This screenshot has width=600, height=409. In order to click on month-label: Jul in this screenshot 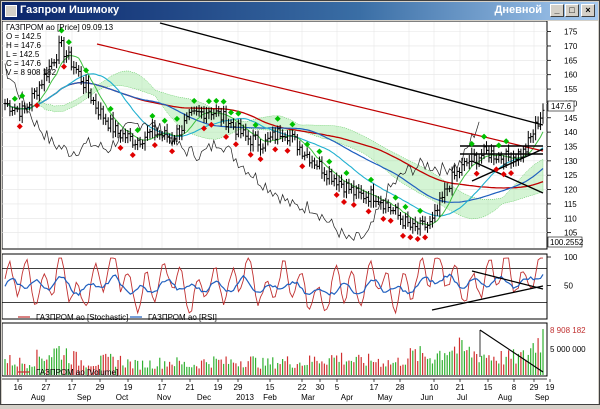, I will do `click(462, 397)`.